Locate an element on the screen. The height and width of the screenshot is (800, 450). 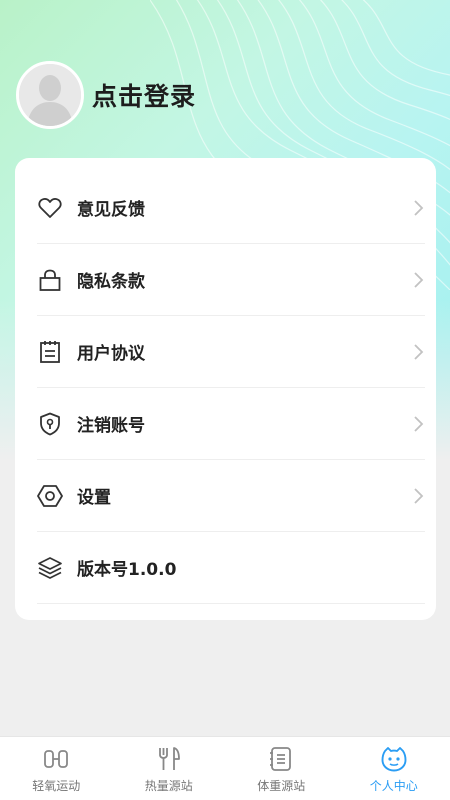
tab-label: 个人中心 is located at coordinates (393, 786).